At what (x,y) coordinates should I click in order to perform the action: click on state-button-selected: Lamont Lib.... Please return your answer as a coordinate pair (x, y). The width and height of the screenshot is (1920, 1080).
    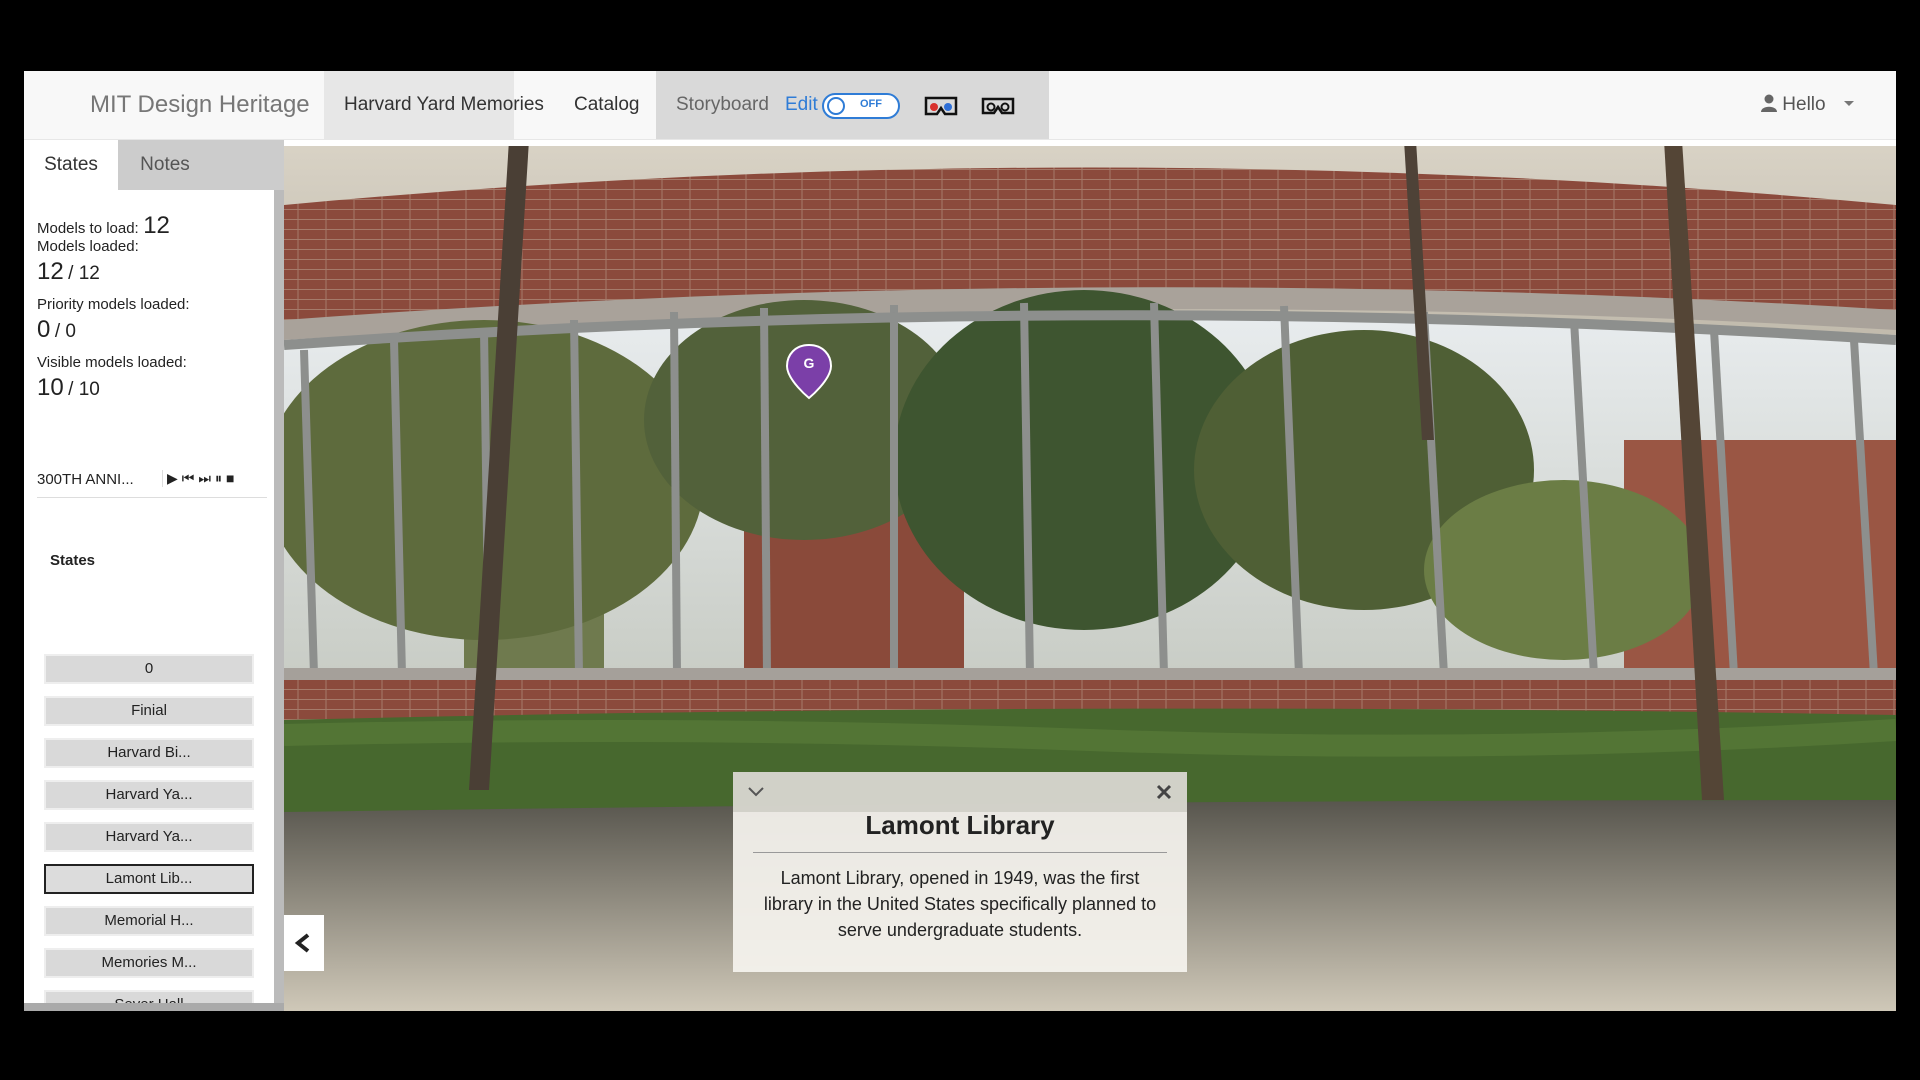
    Looking at the image, I should click on (149, 879).